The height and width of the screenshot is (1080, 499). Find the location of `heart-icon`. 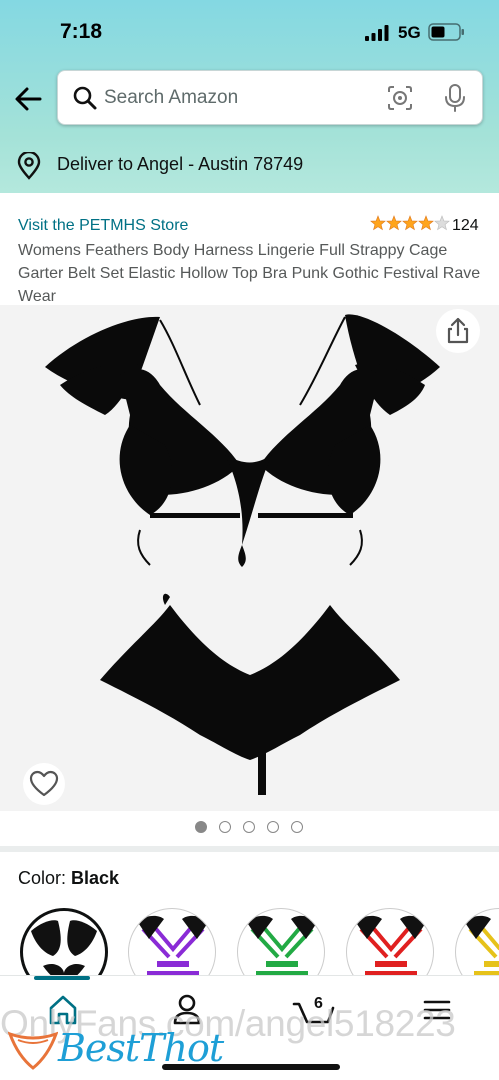

heart-icon is located at coordinates (44, 783).